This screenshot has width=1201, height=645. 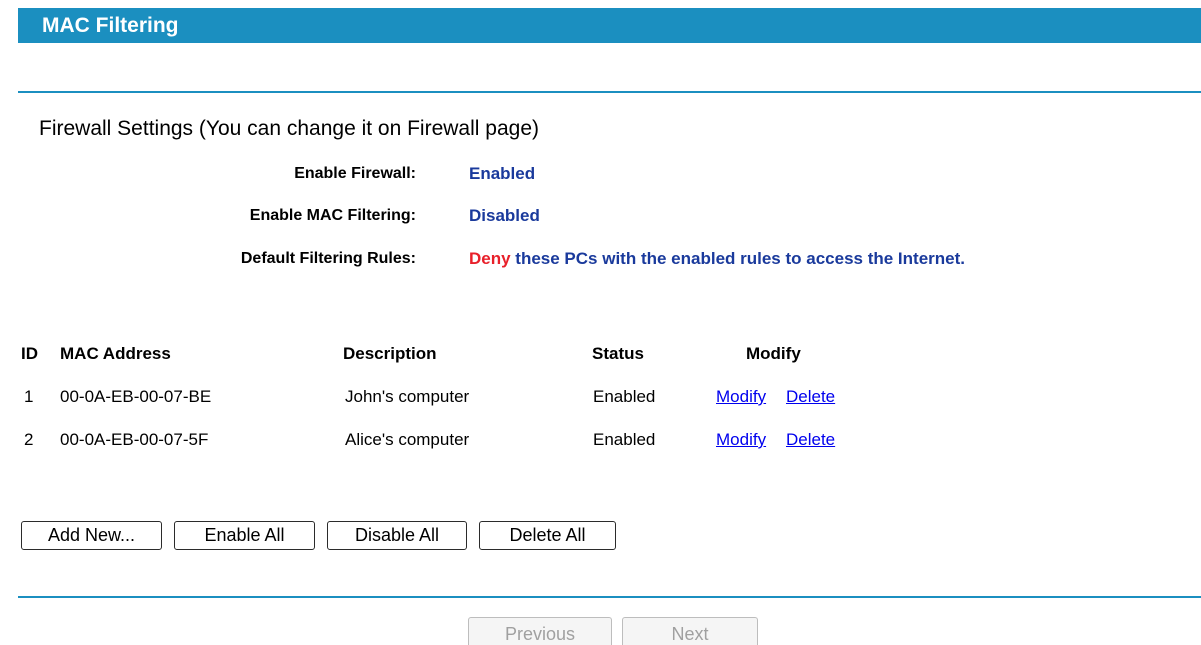 I want to click on row-mac-address: 00-0A-EB-00-07-5F, so click(x=134, y=439).